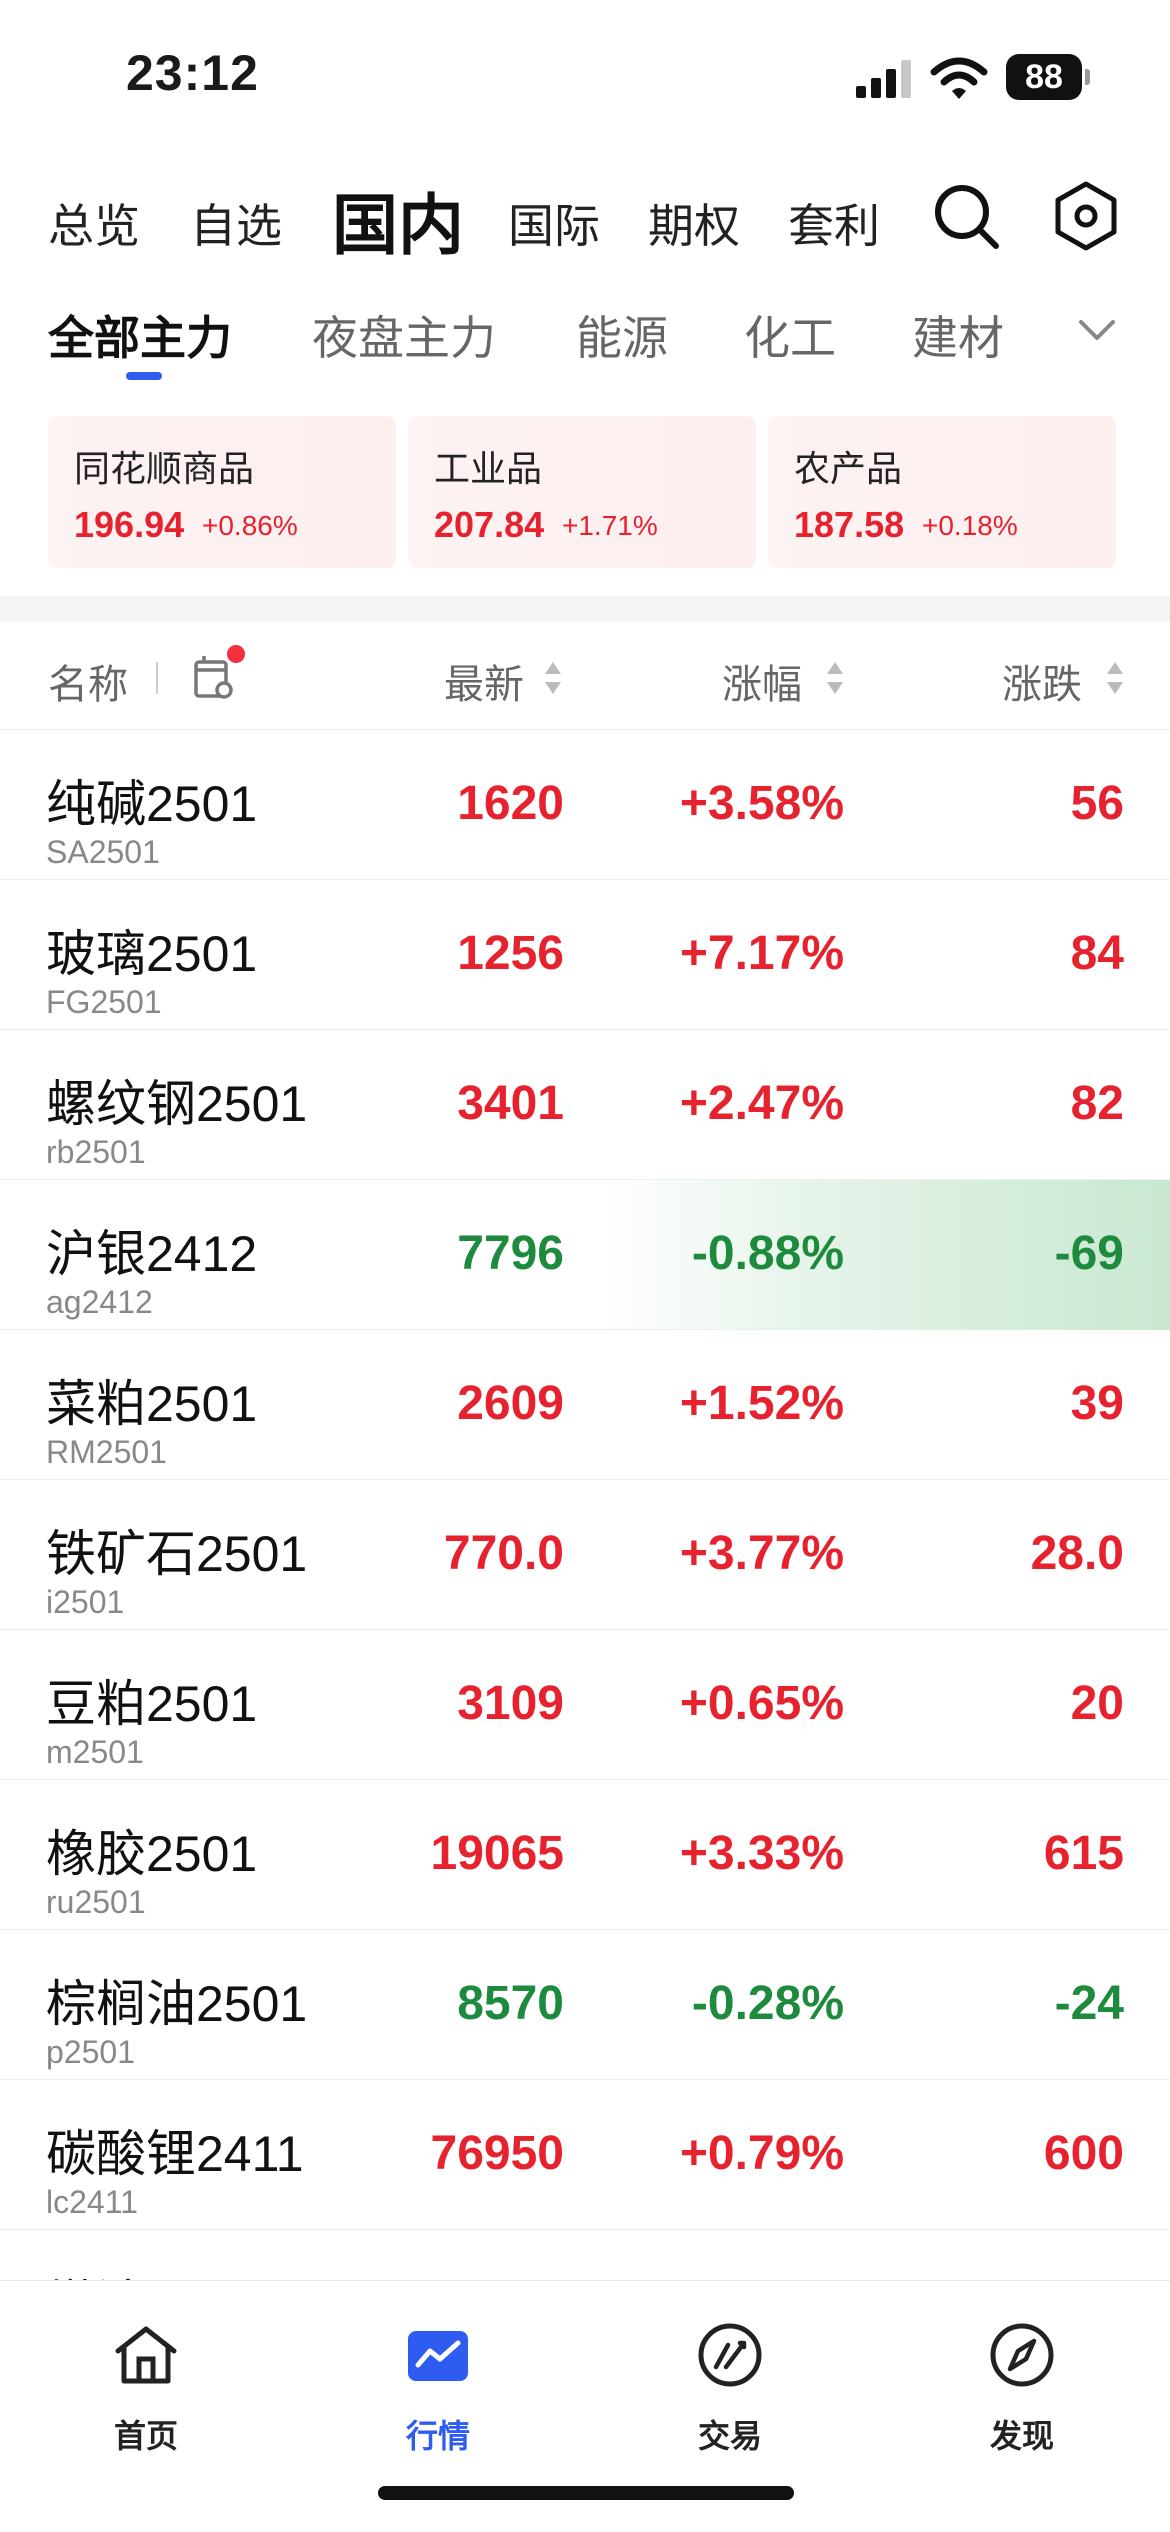 The image size is (1170, 2532). Describe the element at coordinates (152, 1704) in the screenshot. I see `contract-name: 豆粕2501` at that location.